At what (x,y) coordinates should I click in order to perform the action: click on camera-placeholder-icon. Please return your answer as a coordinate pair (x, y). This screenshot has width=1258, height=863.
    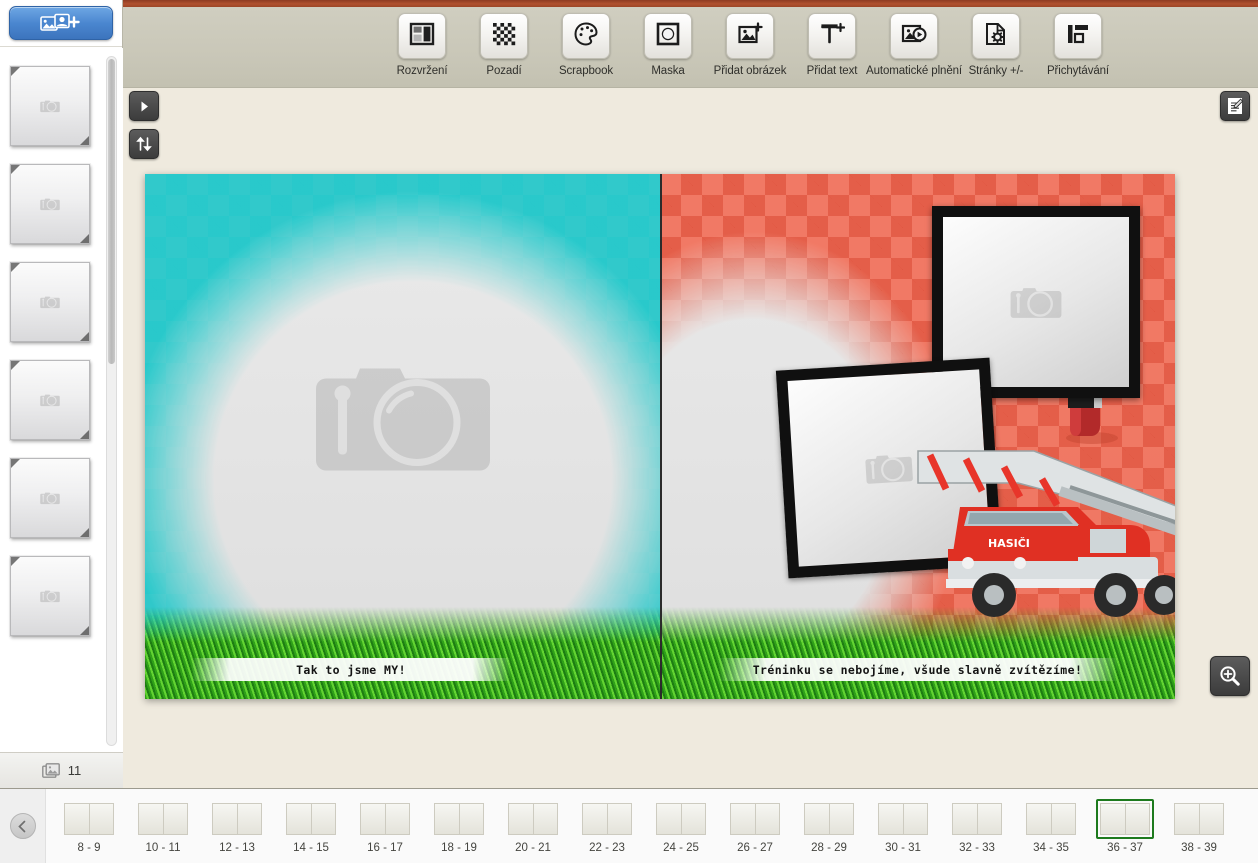
    Looking at the image, I should click on (50, 596).